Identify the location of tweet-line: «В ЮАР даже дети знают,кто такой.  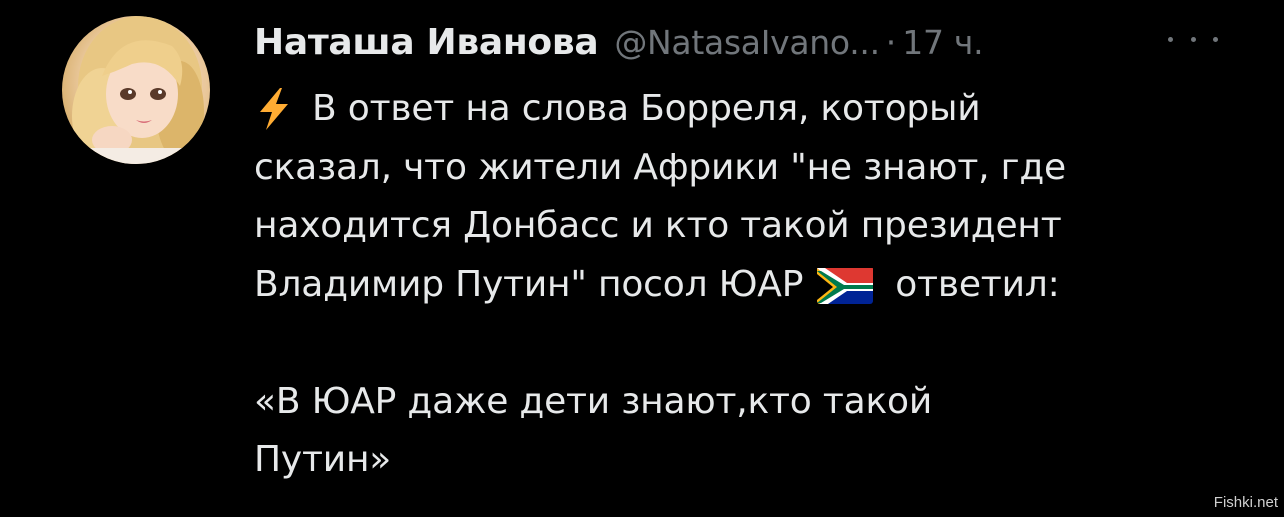
(759, 402).